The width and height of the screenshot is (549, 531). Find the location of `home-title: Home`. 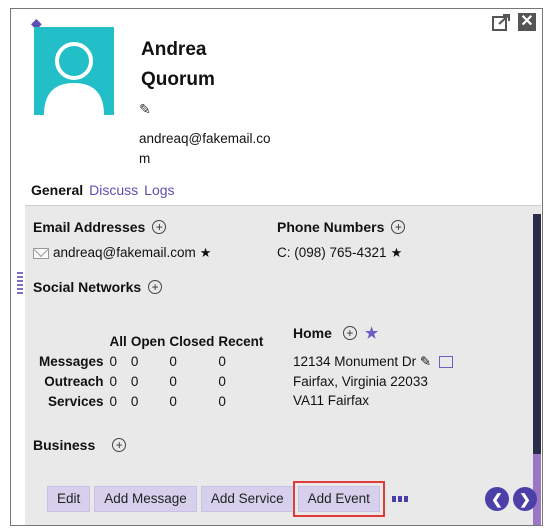

home-title: Home is located at coordinates (312, 333).